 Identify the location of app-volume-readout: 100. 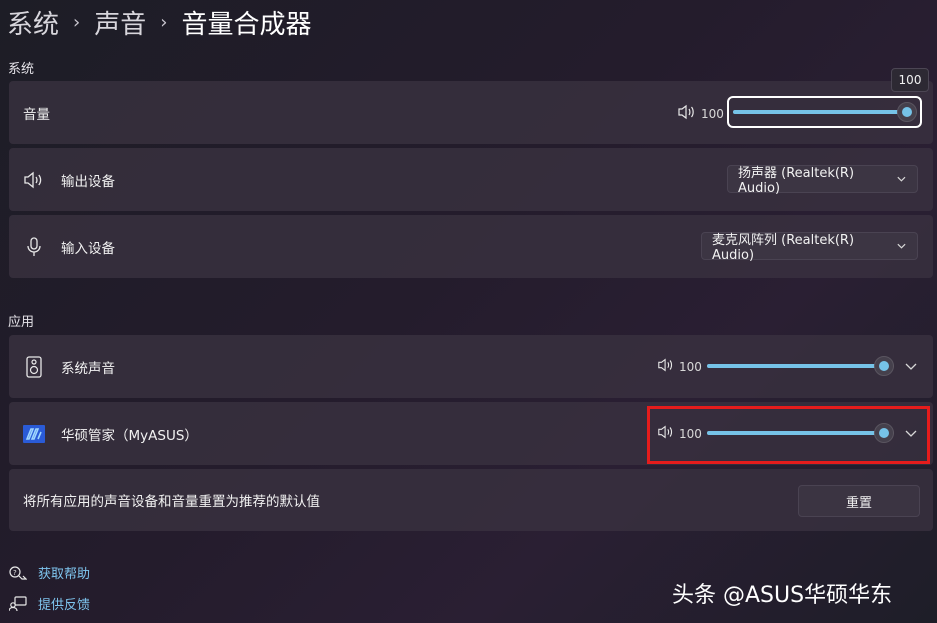
(679, 367).